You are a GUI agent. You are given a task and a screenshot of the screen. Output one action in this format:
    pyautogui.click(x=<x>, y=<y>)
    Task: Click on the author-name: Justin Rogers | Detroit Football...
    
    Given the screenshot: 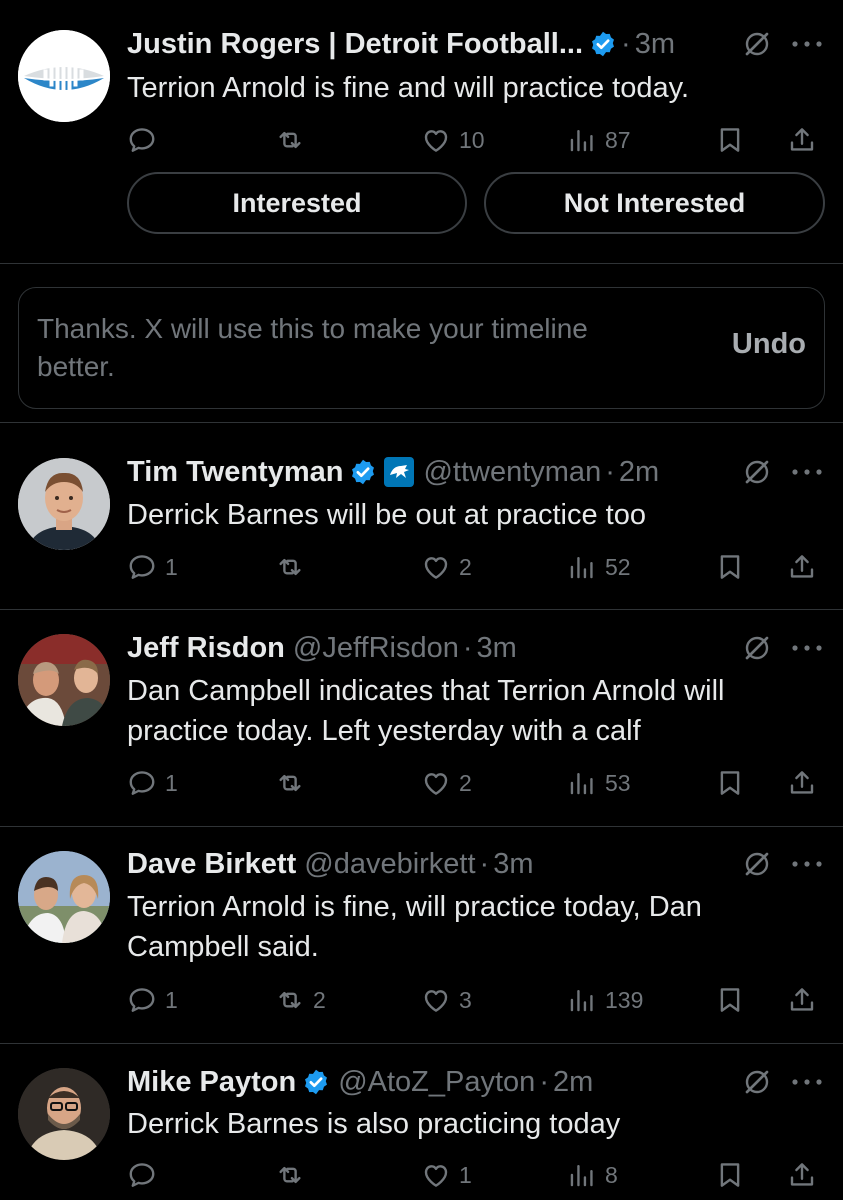 What is the action you would take?
    pyautogui.click(x=355, y=44)
    